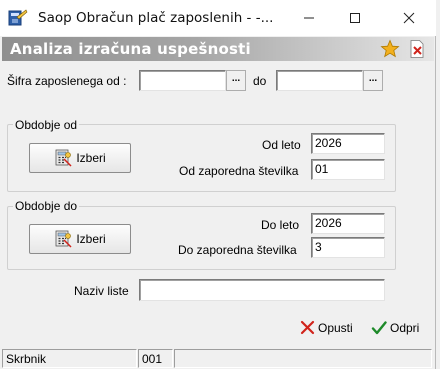  I want to click on list-name-input, so click(262, 290).